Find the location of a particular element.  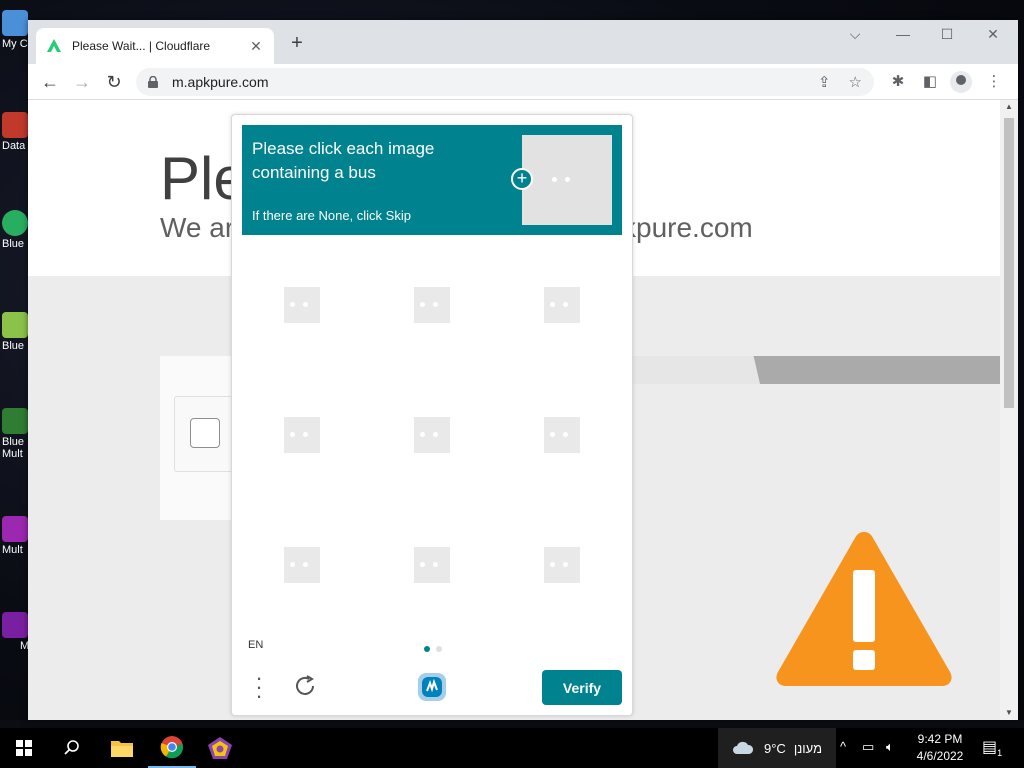

weather-widget: 9°C מעונן is located at coordinates (777, 748).